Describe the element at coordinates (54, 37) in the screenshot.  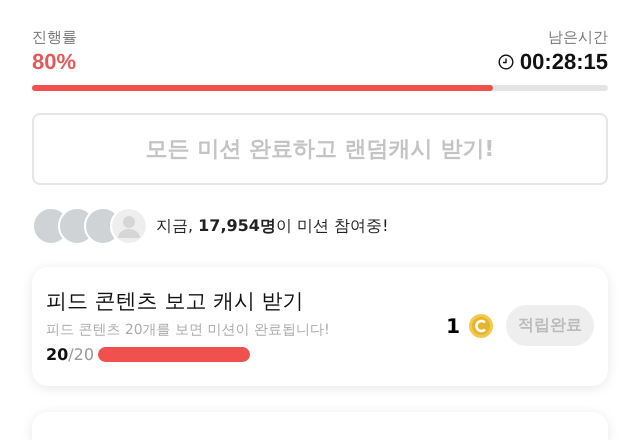
I see `progress-label: 진행률` at that location.